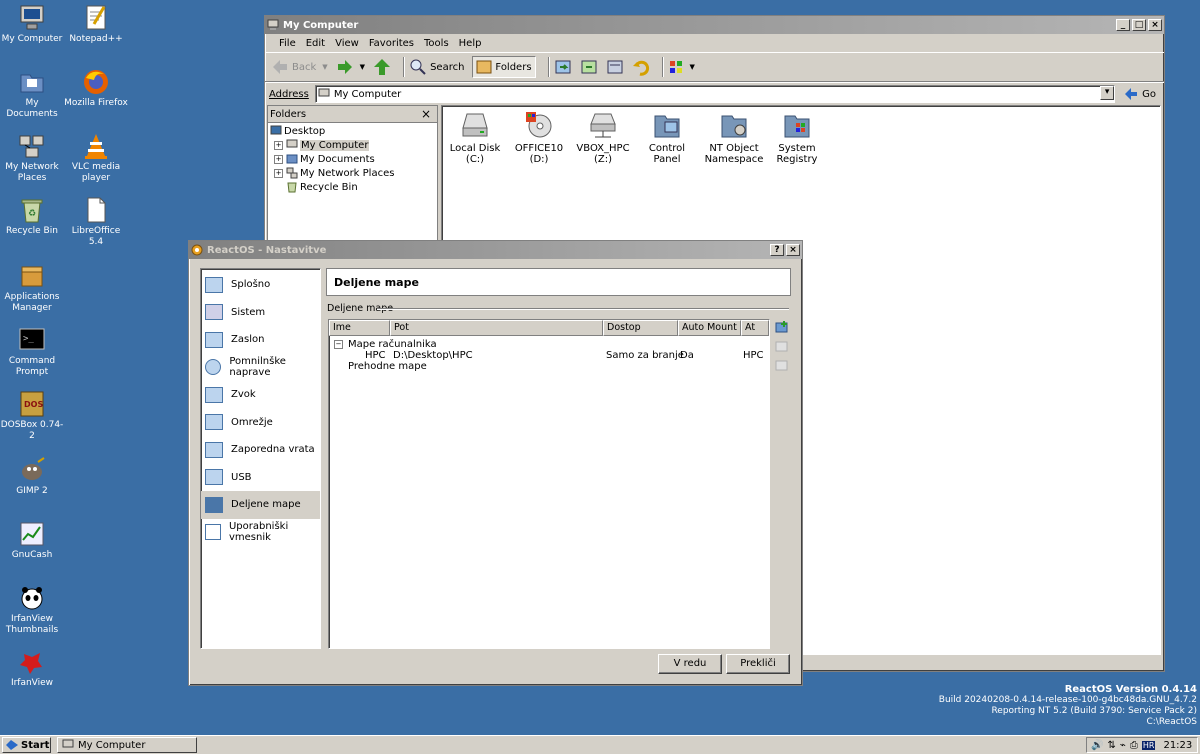 The width and height of the screenshot is (1200, 754). Describe the element at coordinates (32, 534) in the screenshot. I see `chart-icon` at that location.